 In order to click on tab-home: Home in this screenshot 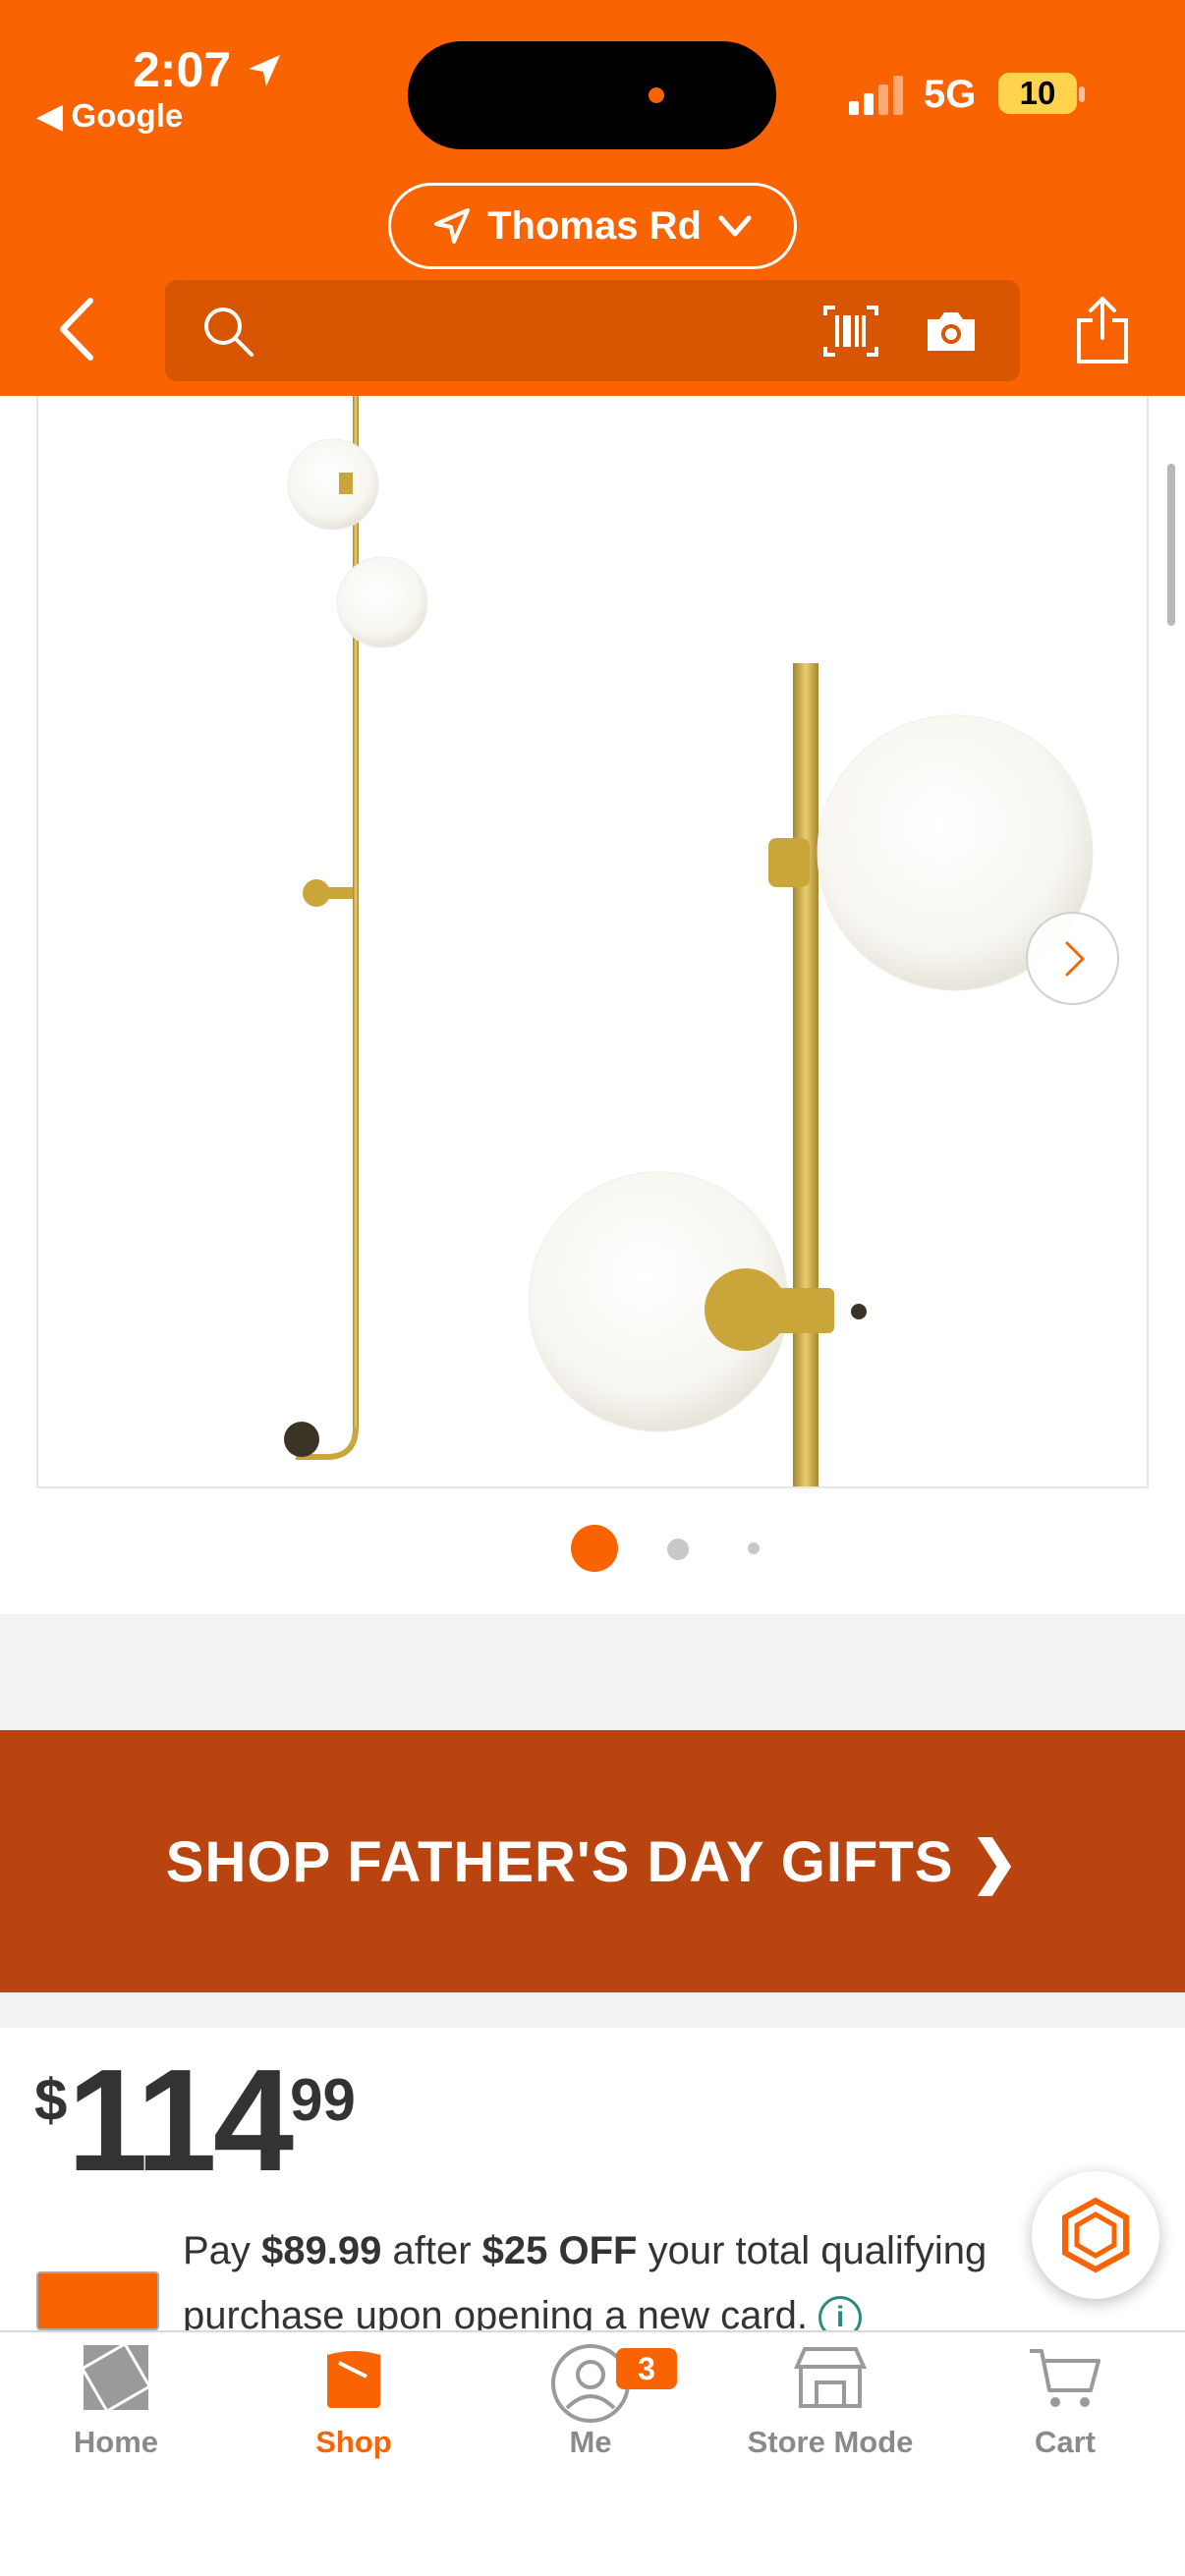, I will do `click(116, 2400)`.